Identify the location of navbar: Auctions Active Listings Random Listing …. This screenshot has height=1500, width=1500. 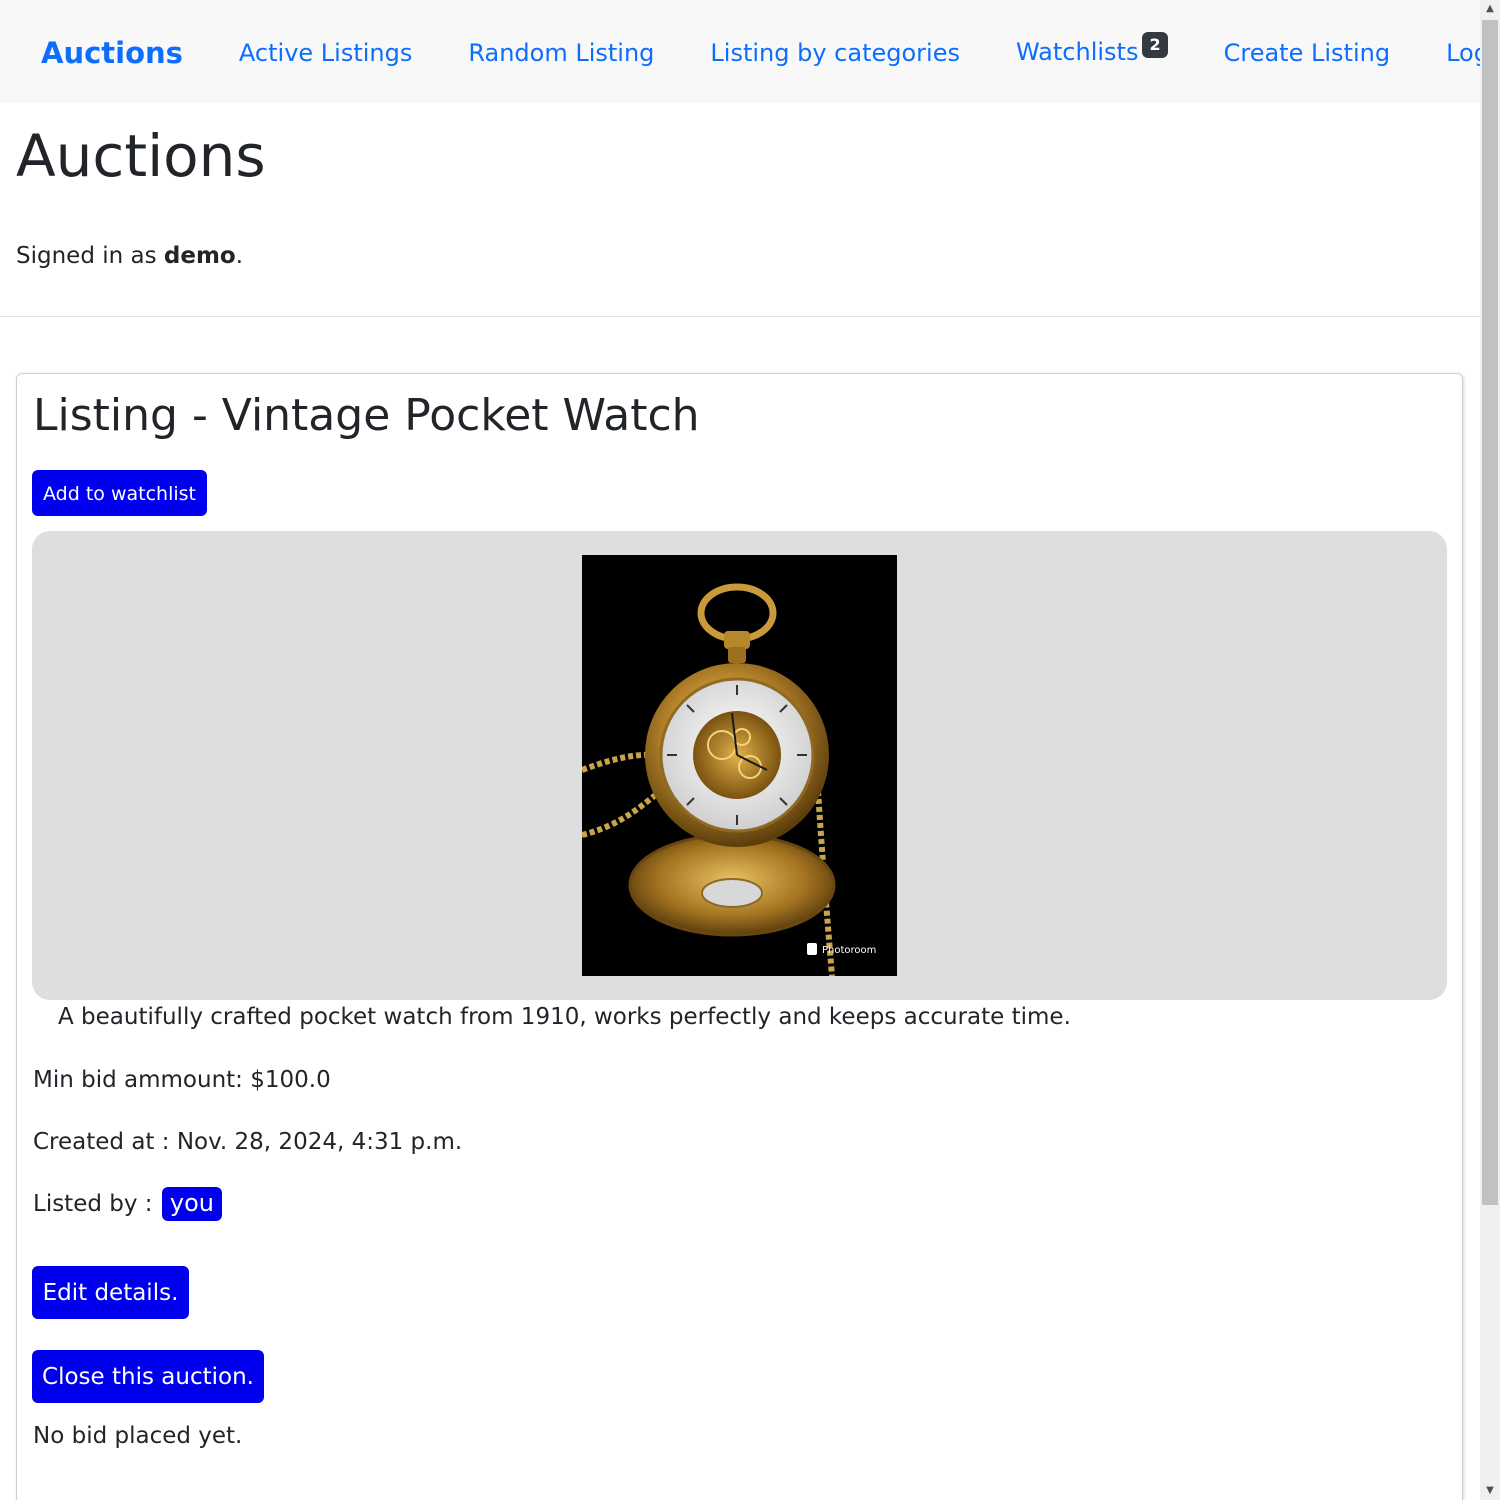
(740, 51).